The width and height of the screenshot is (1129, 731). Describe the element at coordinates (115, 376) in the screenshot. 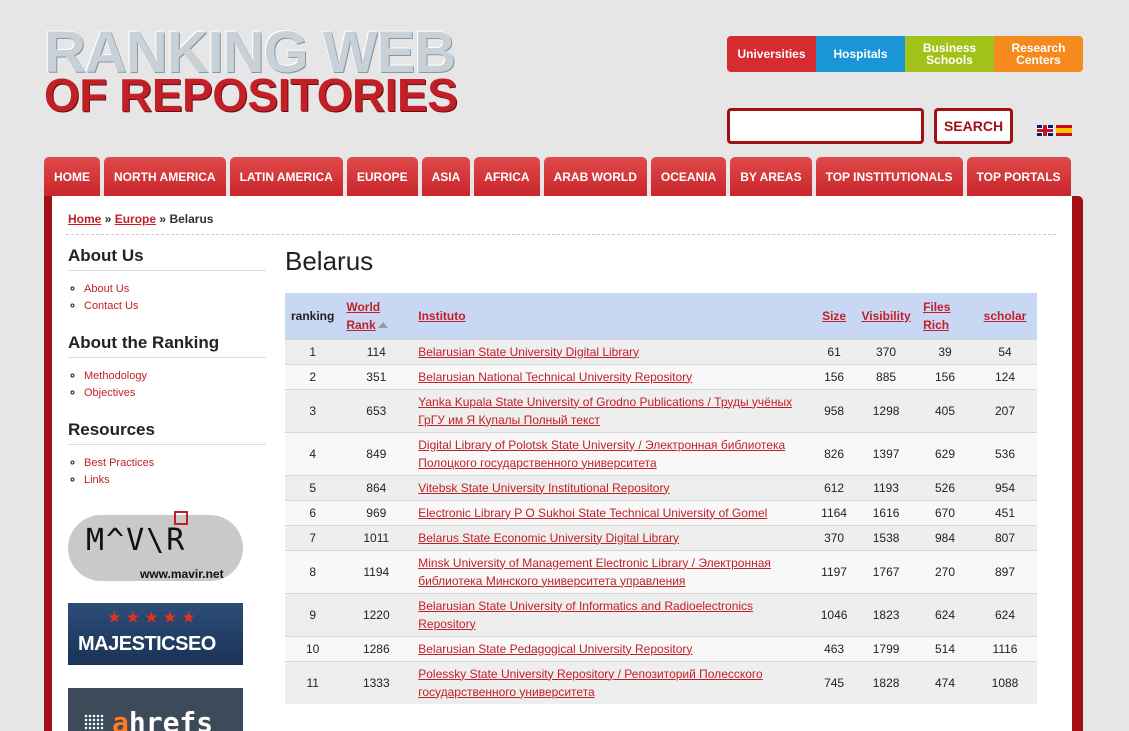

I see `sidebar-link-methodology: Methodology` at that location.